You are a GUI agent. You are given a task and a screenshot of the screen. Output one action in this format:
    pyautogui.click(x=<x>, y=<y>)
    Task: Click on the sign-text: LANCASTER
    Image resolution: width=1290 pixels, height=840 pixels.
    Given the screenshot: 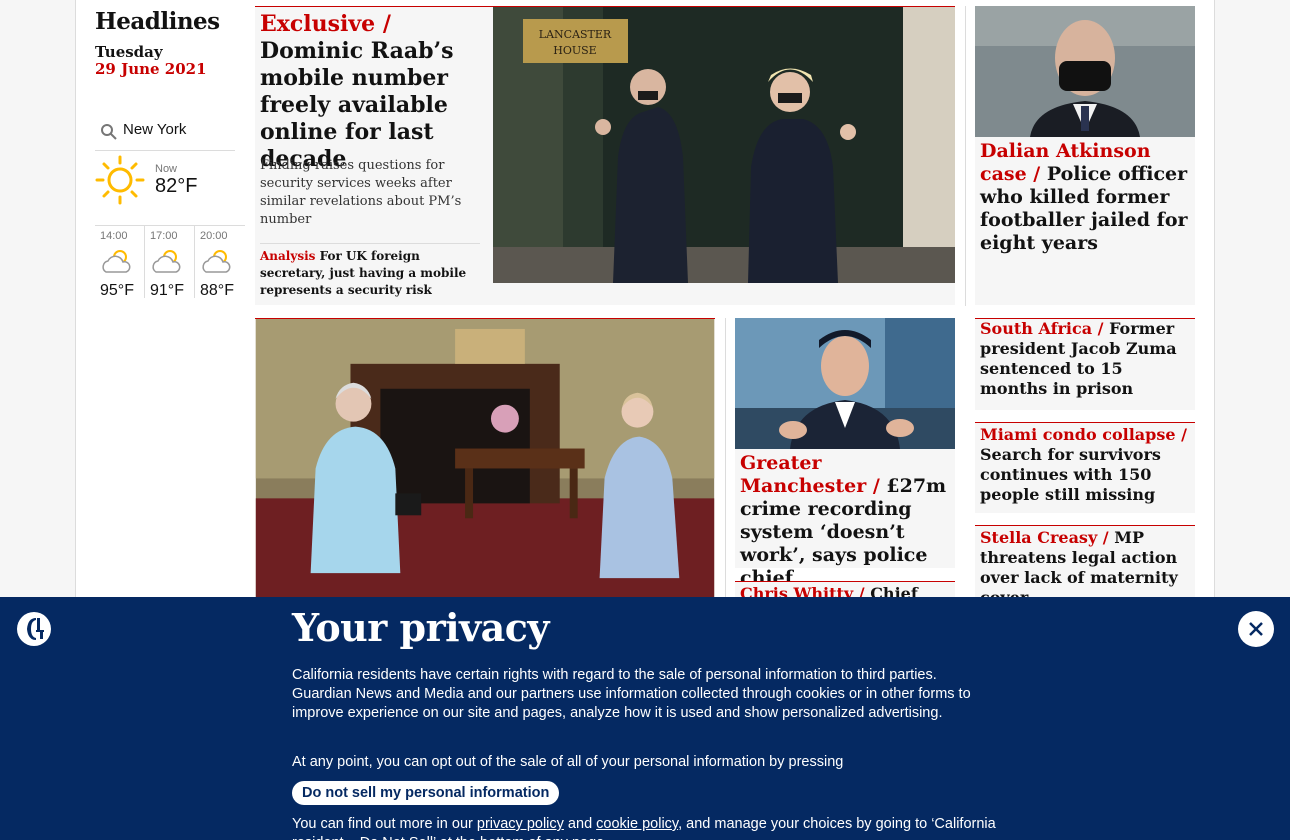 What is the action you would take?
    pyautogui.click(x=575, y=34)
    